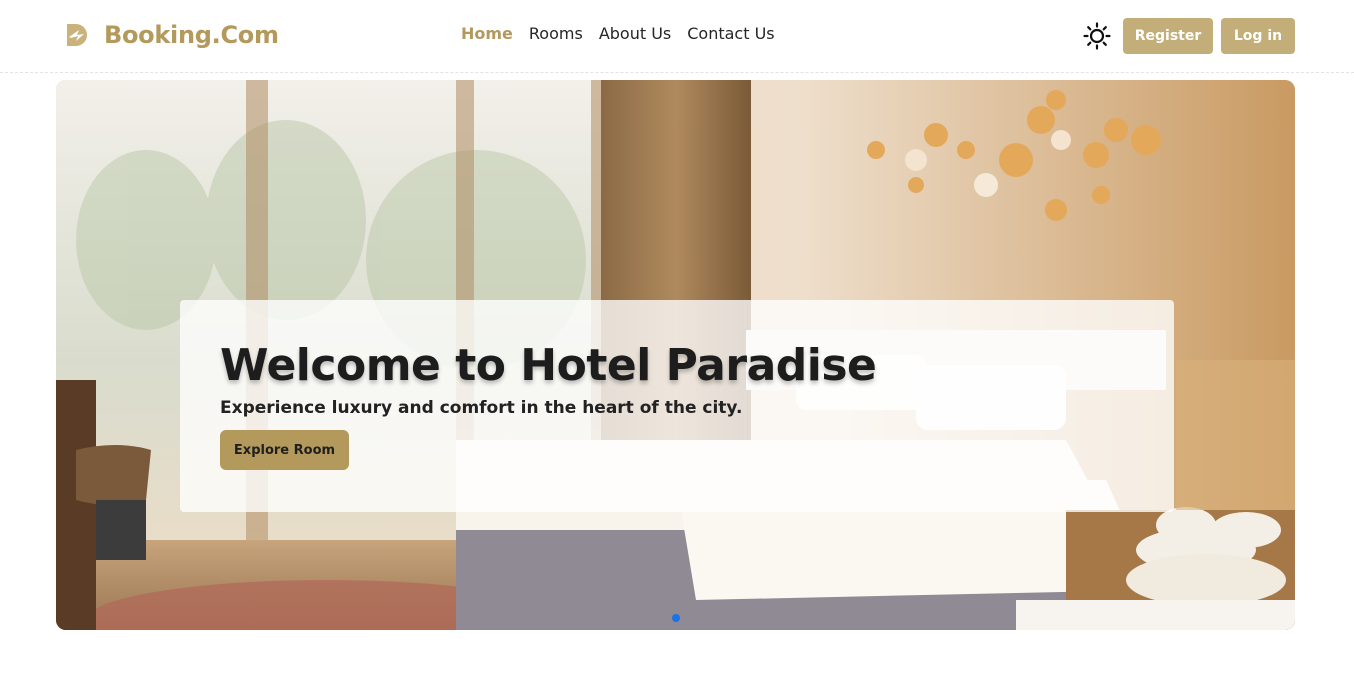  Describe the element at coordinates (1258, 36) in the screenshot. I see `login-button: Log in` at that location.